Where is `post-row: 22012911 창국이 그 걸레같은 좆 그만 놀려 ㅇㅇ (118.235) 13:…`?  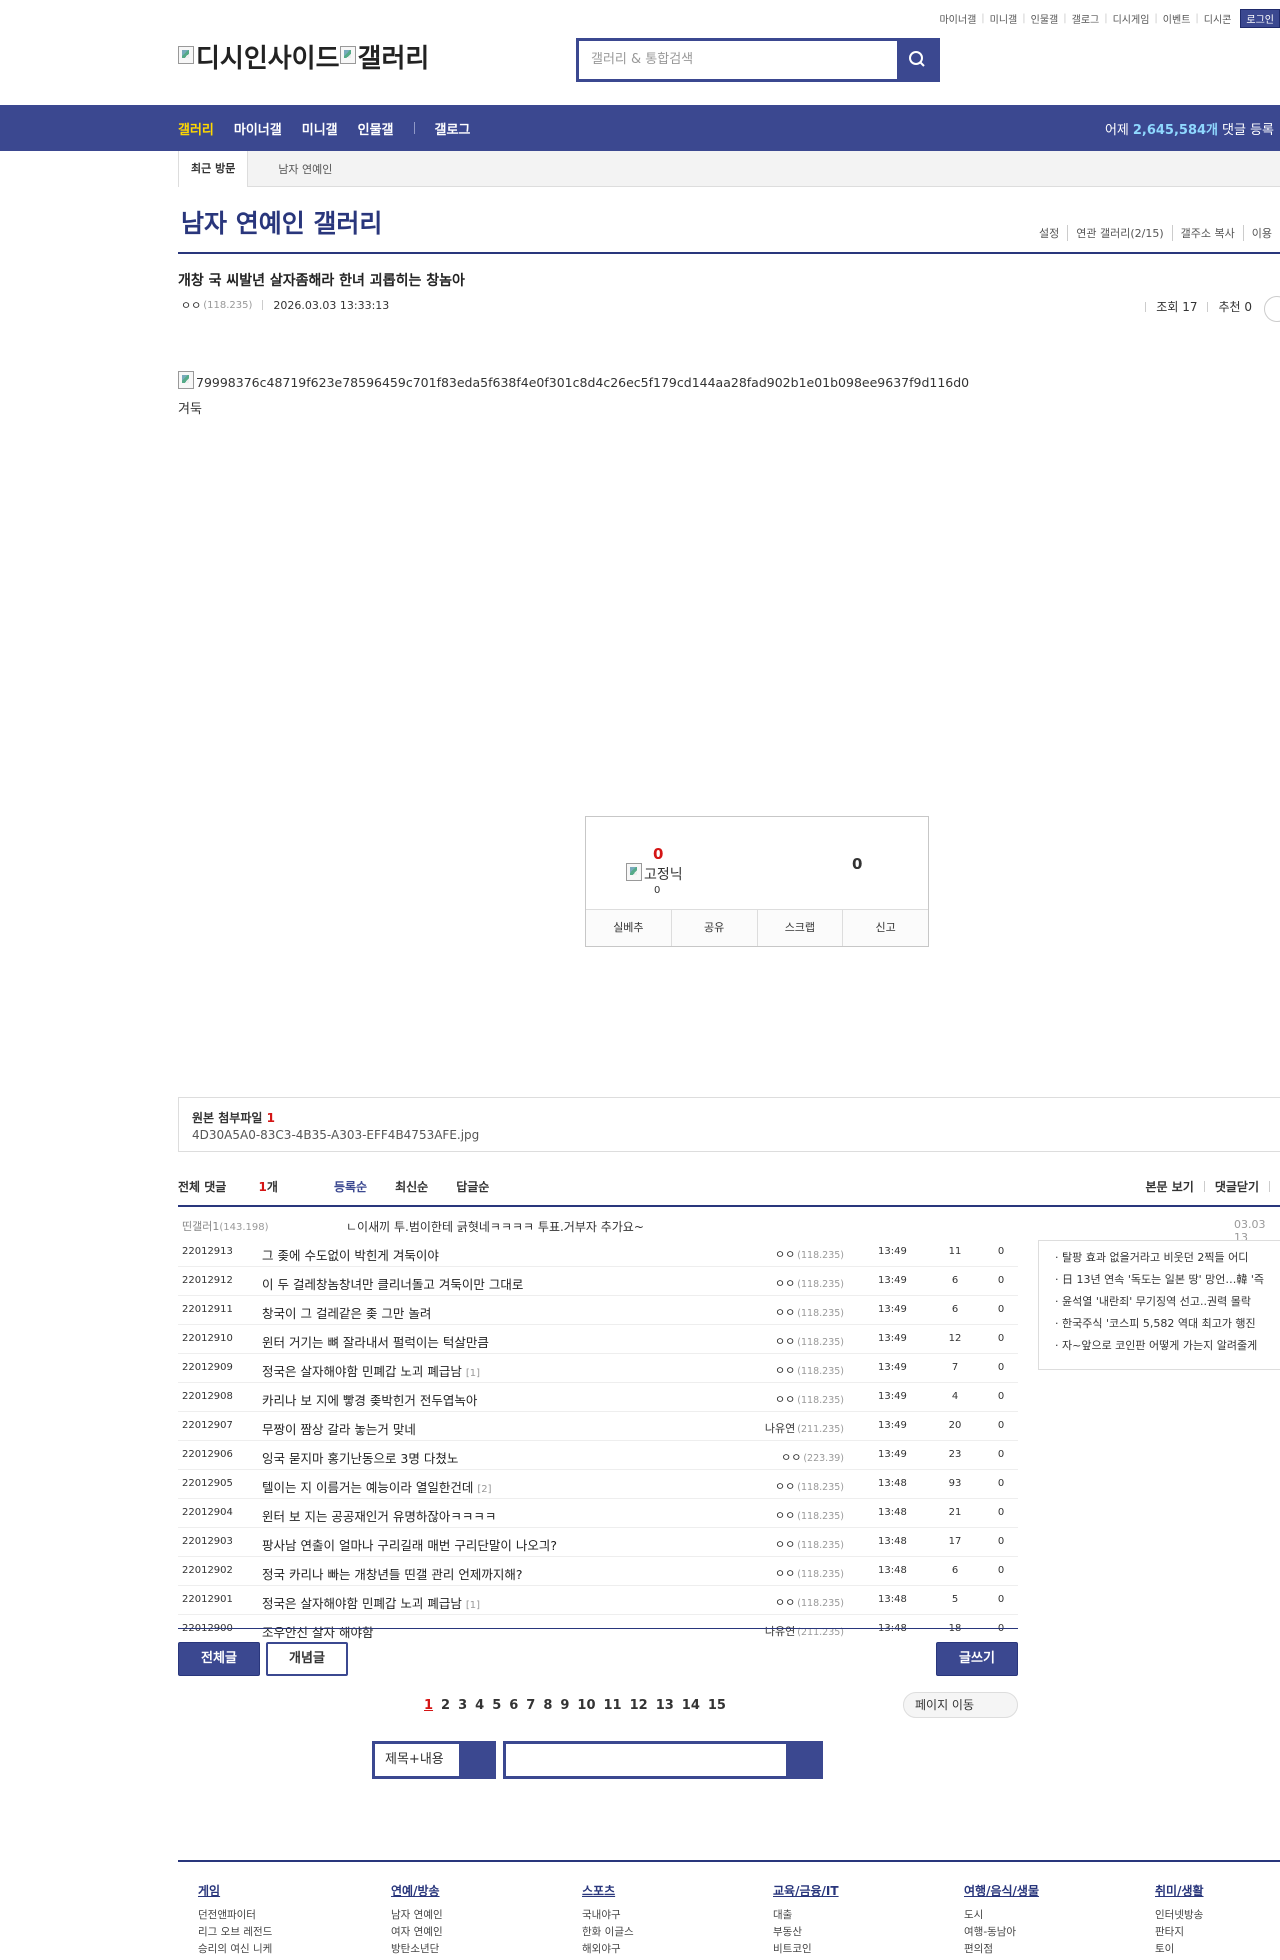 post-row: 22012911 창국이 그 걸레같은 좆 그만 놀려 ㅇㅇ (118.235) 13:… is located at coordinates (598, 1310).